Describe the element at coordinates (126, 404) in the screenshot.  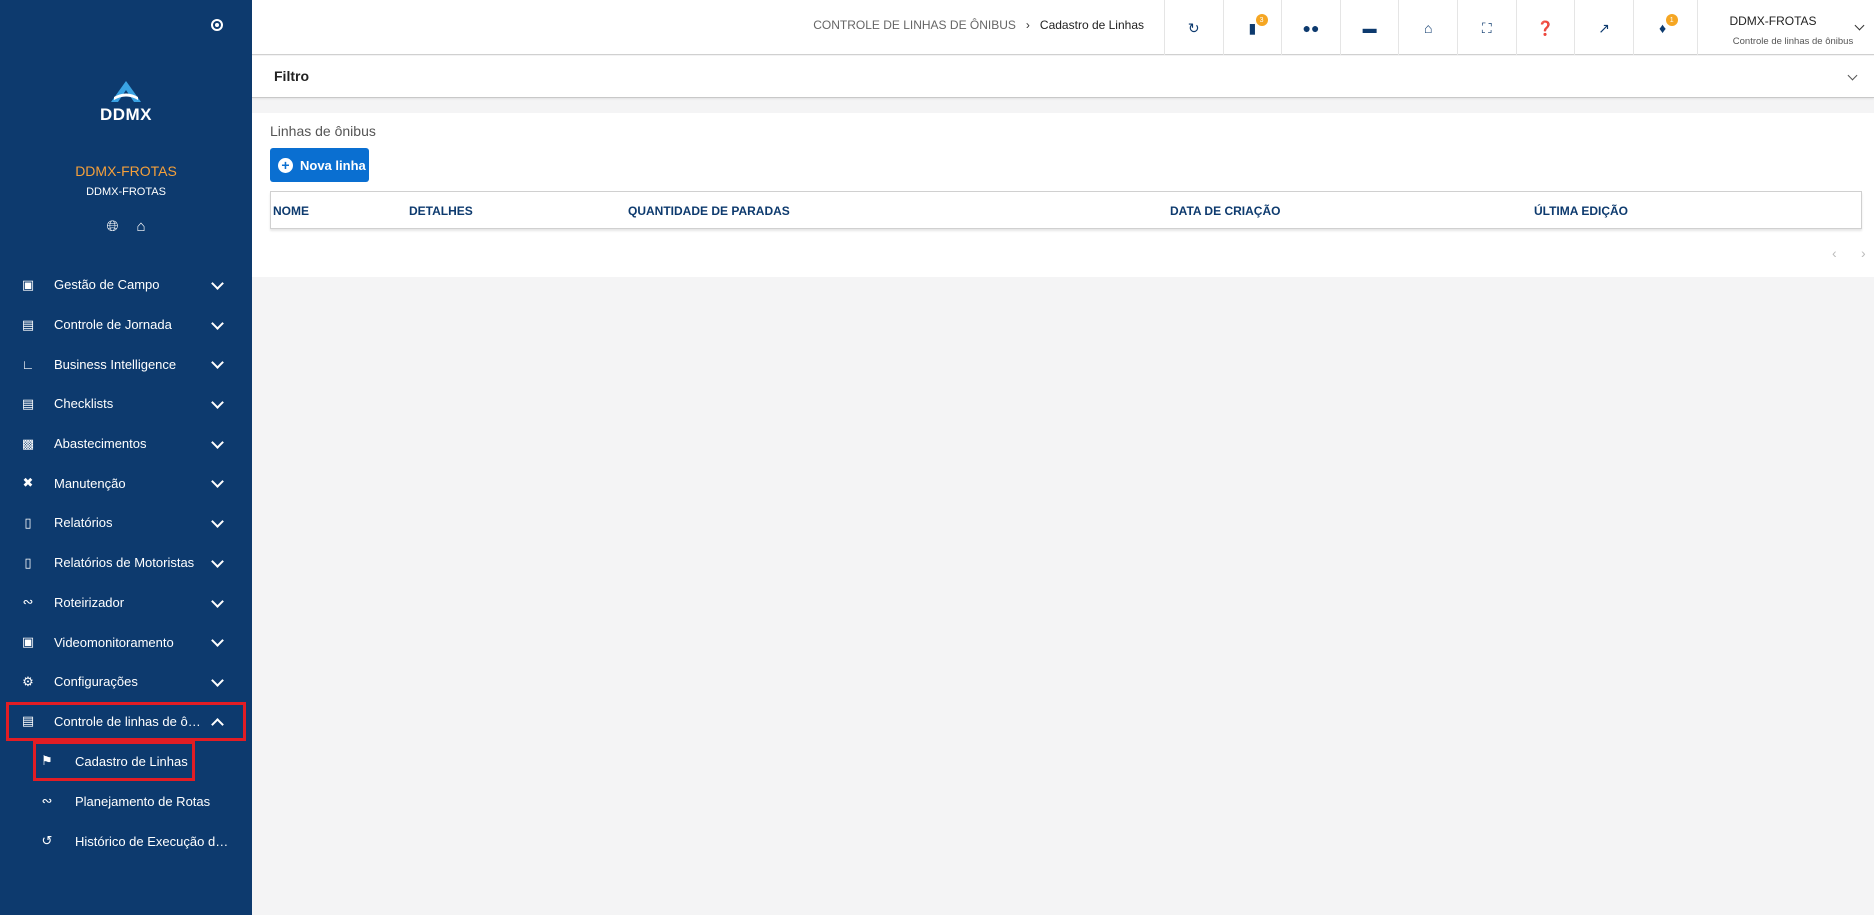
I see `sidebar-item-checklists: ▤ Checklists` at that location.